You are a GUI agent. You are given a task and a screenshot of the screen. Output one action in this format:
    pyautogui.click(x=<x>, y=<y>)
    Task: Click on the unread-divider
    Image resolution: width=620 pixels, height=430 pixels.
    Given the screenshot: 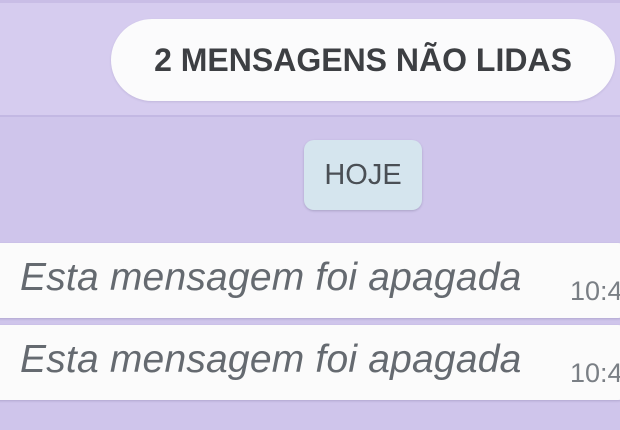 What is the action you would take?
    pyautogui.click(x=310, y=116)
    